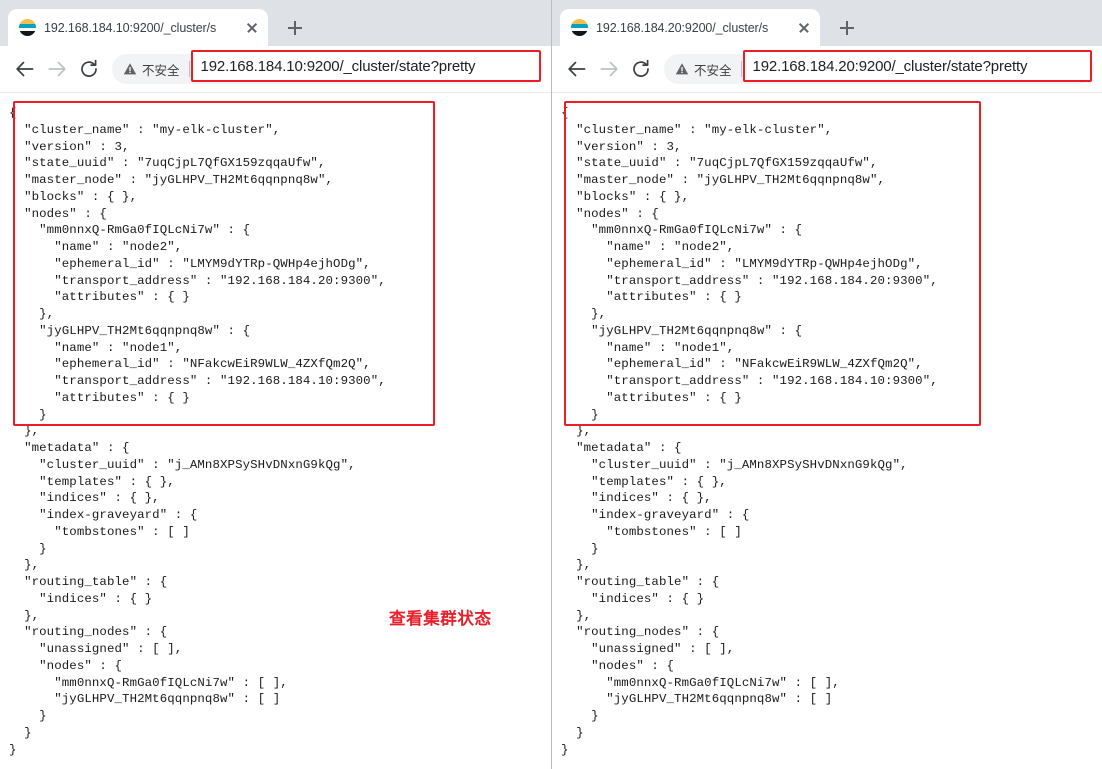 The width and height of the screenshot is (1102, 769). I want to click on tab-title: 192.168.184.20:9200/_cluster/s, so click(682, 27).